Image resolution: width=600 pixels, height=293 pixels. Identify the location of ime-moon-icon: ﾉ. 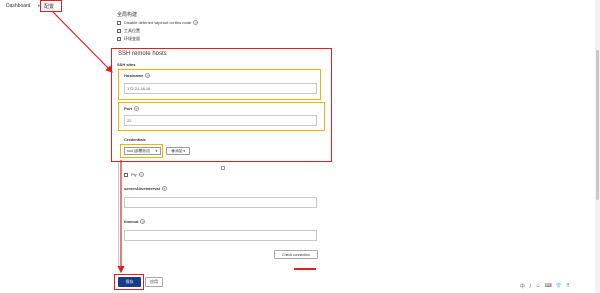
(530, 286).